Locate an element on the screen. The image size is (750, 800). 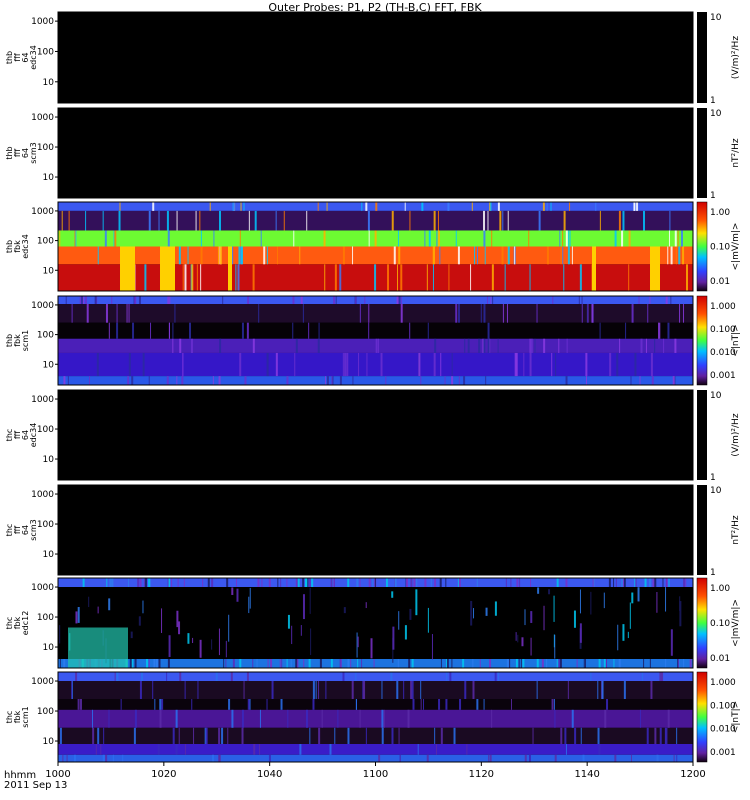
panel-5-ytick-label-0: 1000 is located at coordinates (42, 495).